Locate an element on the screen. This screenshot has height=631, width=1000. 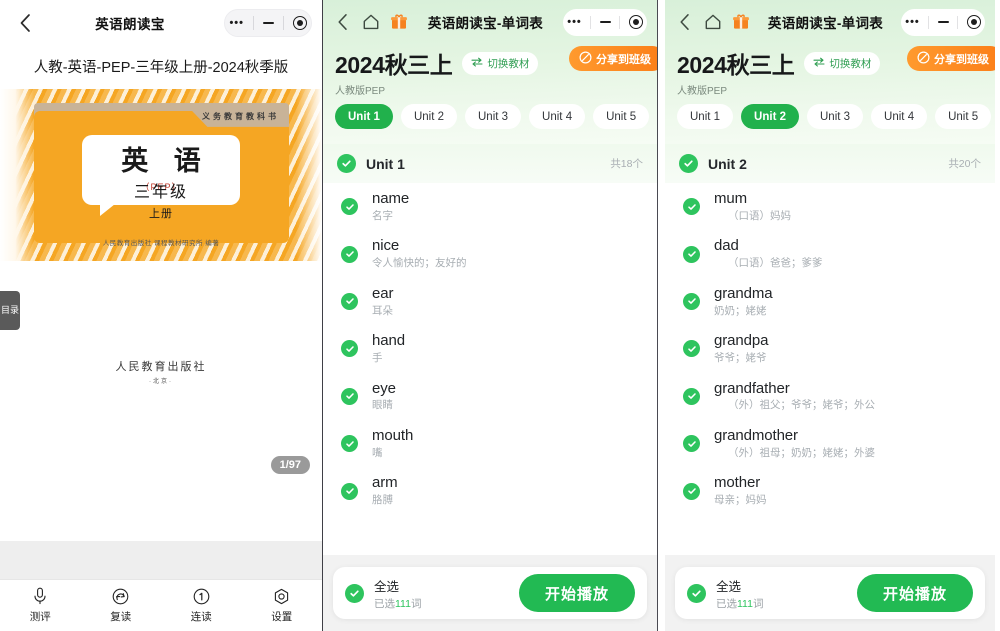
catalog-tab: 目录 is located at coordinates (10, 310).